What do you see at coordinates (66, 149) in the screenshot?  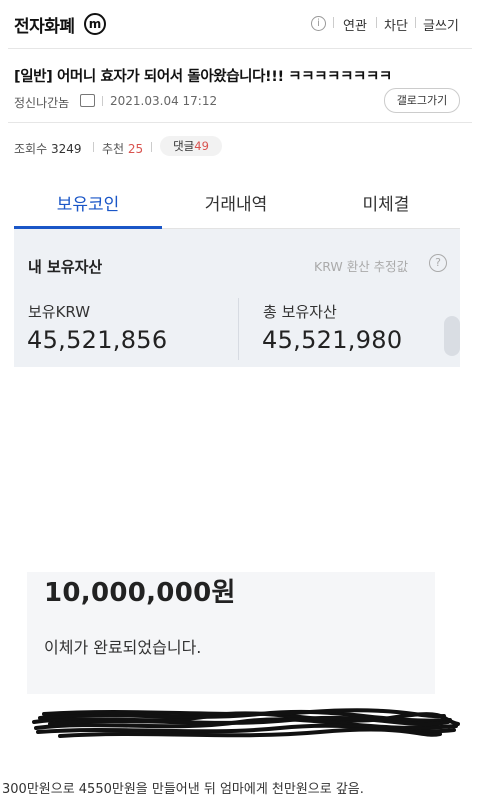 I see `view-count-value: 3249` at bounding box center [66, 149].